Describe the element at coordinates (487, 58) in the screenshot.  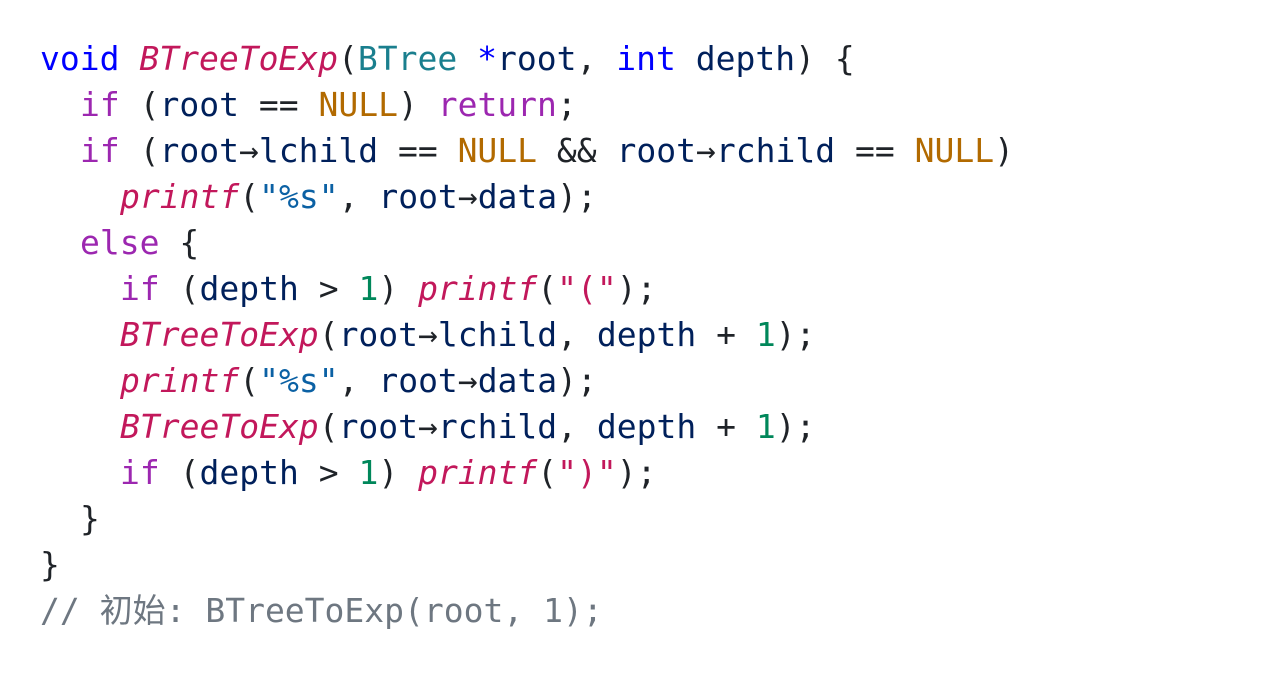
I see `pointer-operator: *` at that location.